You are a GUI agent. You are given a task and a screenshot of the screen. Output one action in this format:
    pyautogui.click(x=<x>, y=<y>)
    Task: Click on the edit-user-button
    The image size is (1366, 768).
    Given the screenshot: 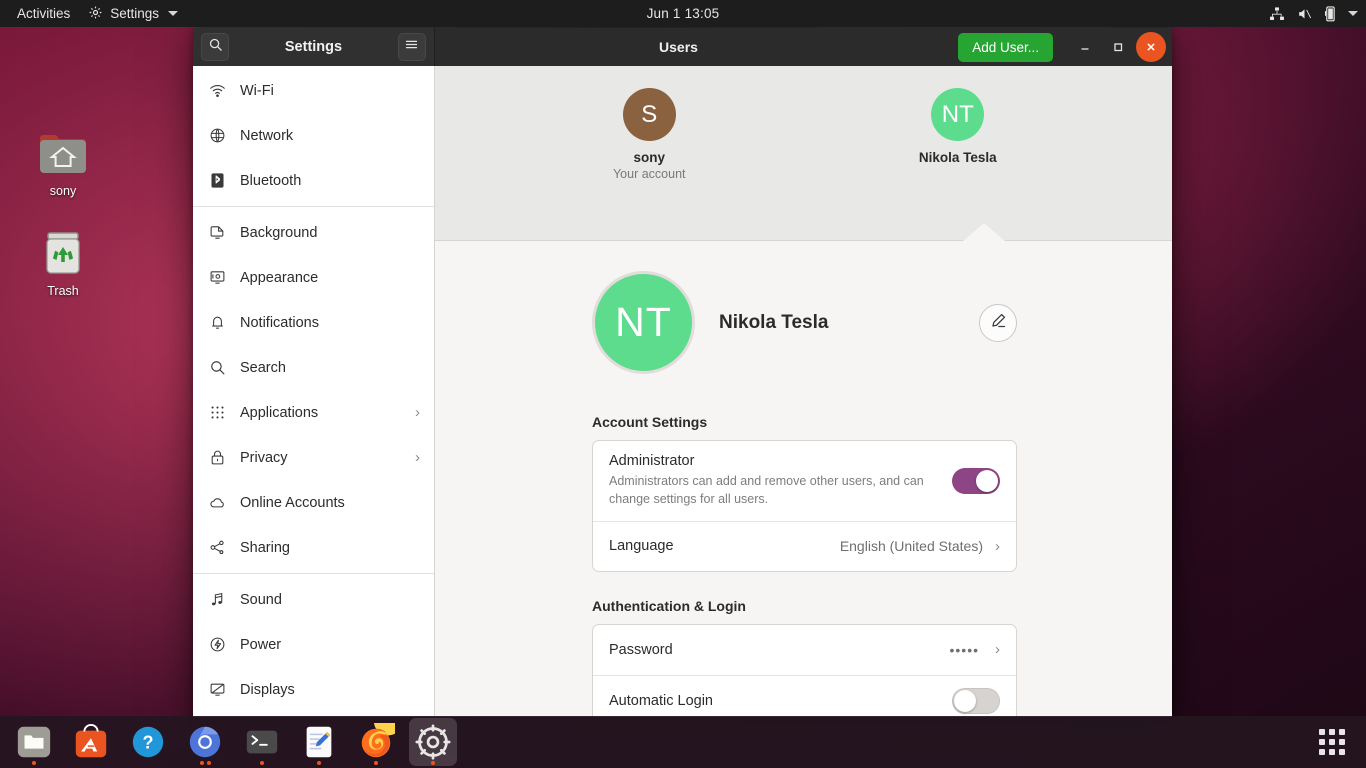 What is the action you would take?
    pyautogui.click(x=998, y=322)
    